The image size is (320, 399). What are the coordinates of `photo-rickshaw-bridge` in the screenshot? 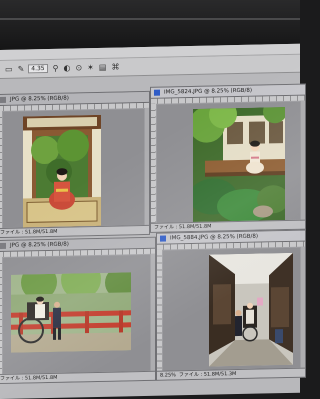 It's located at (71, 312).